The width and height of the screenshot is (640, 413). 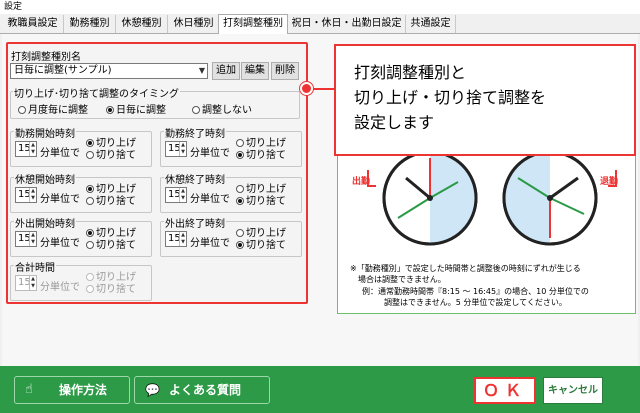 What do you see at coordinates (261, 144) in the screenshot?
I see `round-up-option-work-end: 切り上げ` at bounding box center [261, 144].